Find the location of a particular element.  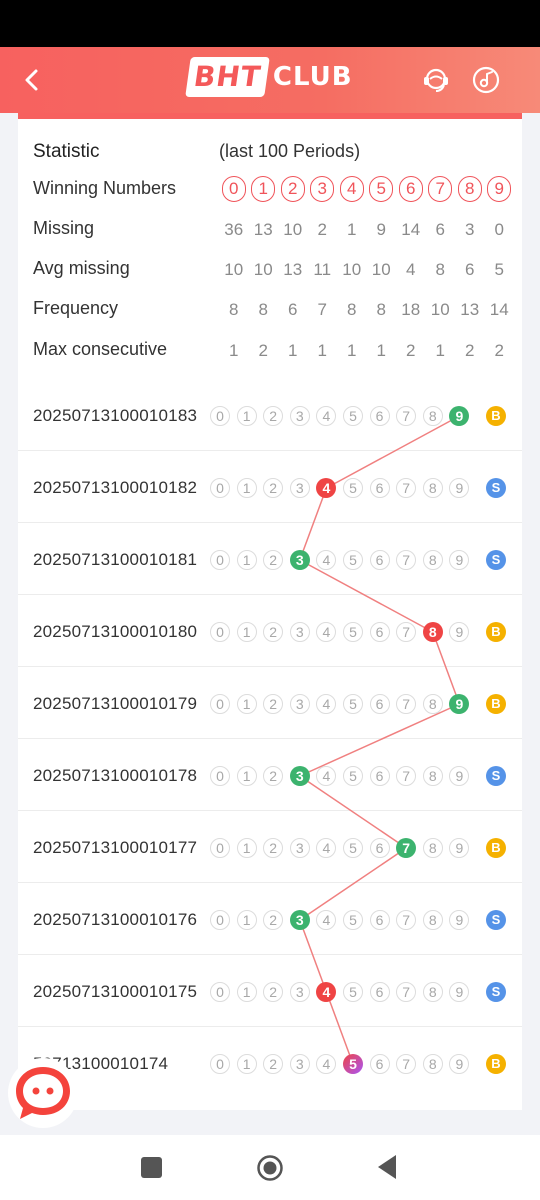

history-row: 20250713100010182 0 1 2 3 4 5 6 7 8 9 S is located at coordinates (270, 487).